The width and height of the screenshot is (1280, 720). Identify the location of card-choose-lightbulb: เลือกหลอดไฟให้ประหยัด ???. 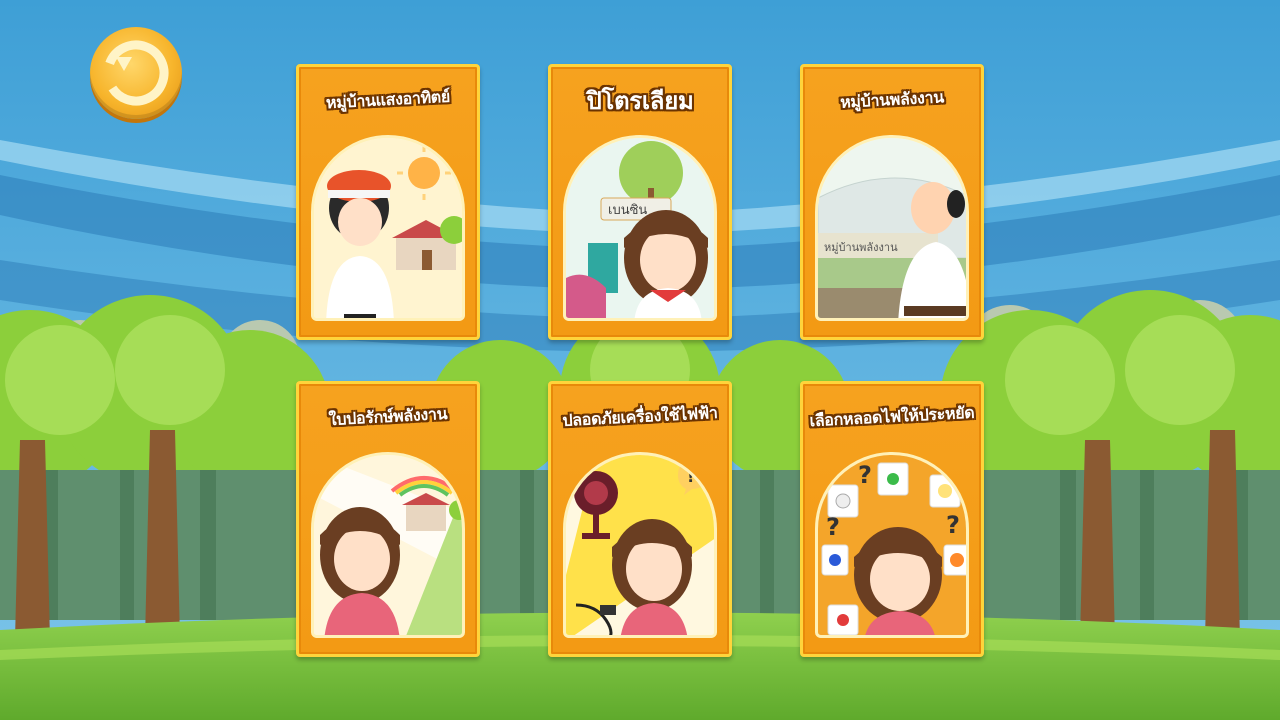
(892, 519).